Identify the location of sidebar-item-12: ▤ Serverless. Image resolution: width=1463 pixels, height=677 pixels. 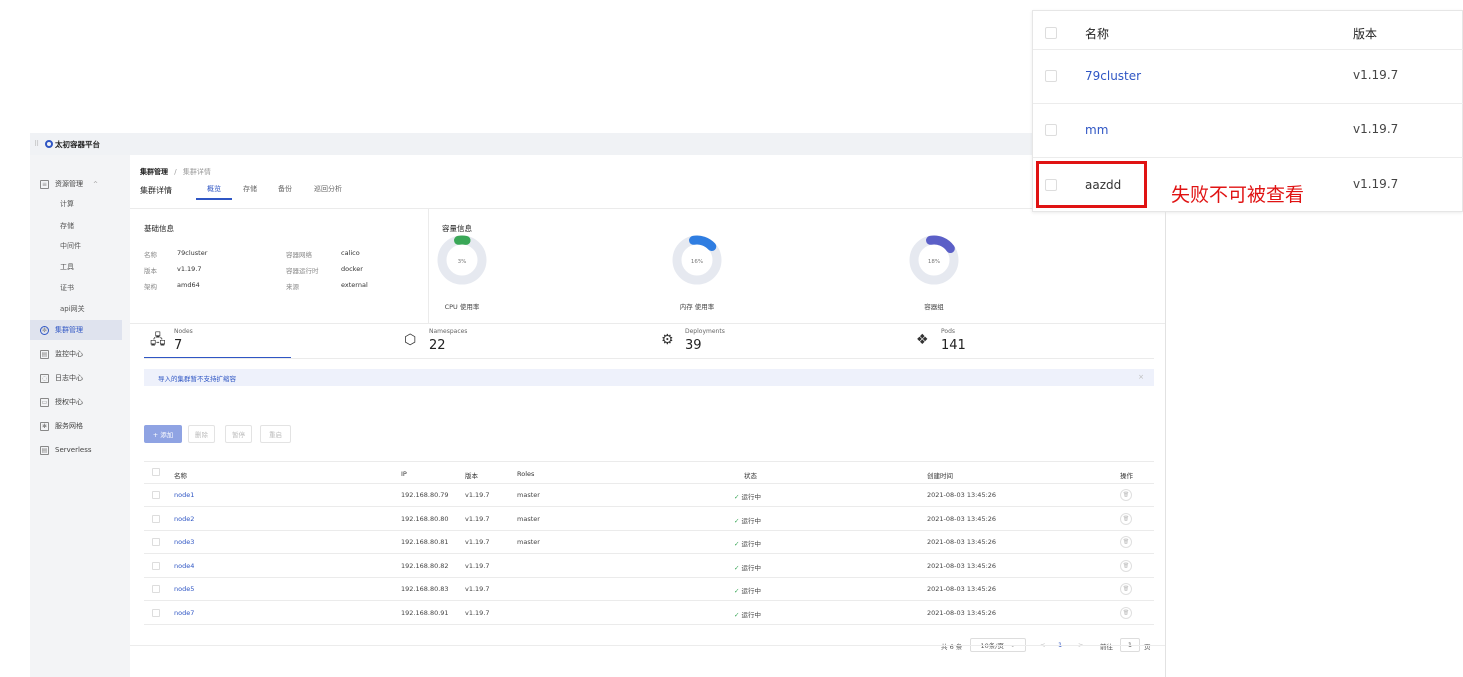
(76, 450).